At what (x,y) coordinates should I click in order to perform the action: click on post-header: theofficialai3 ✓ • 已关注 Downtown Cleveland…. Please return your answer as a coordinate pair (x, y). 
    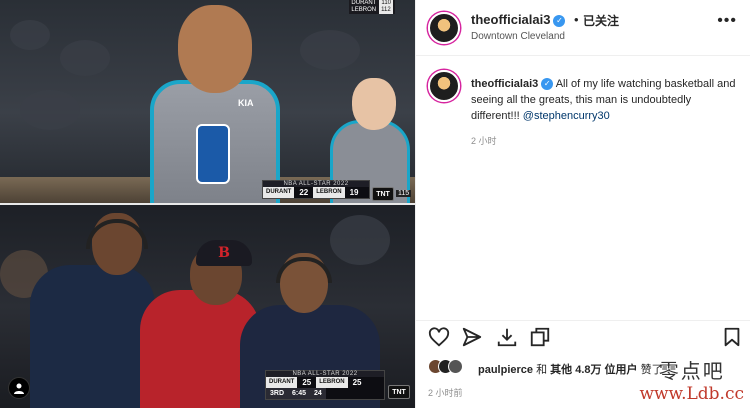
    Looking at the image, I should click on (583, 28).